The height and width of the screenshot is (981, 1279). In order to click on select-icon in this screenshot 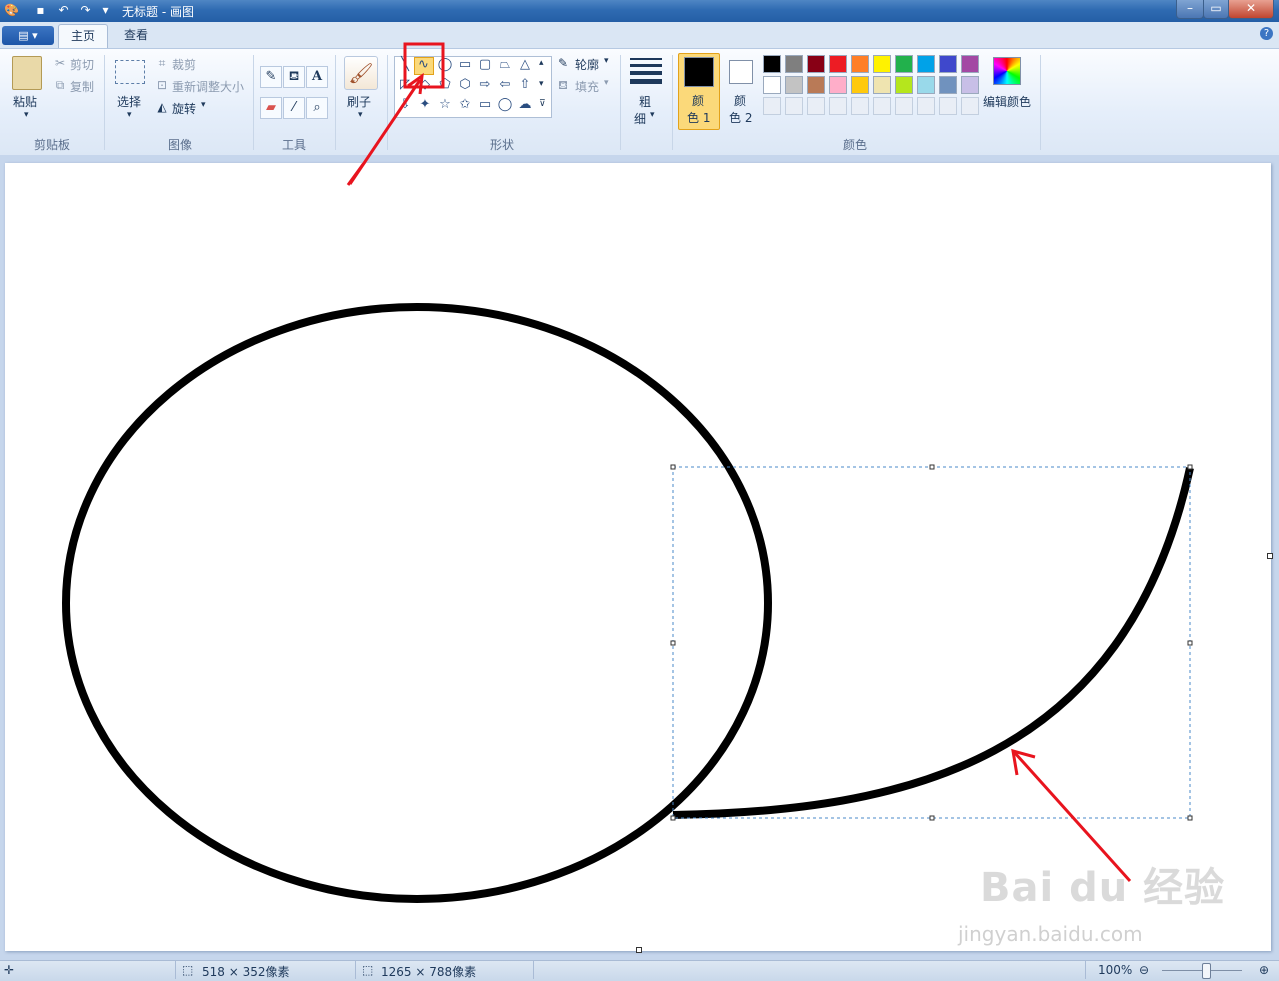, I will do `click(130, 72)`.